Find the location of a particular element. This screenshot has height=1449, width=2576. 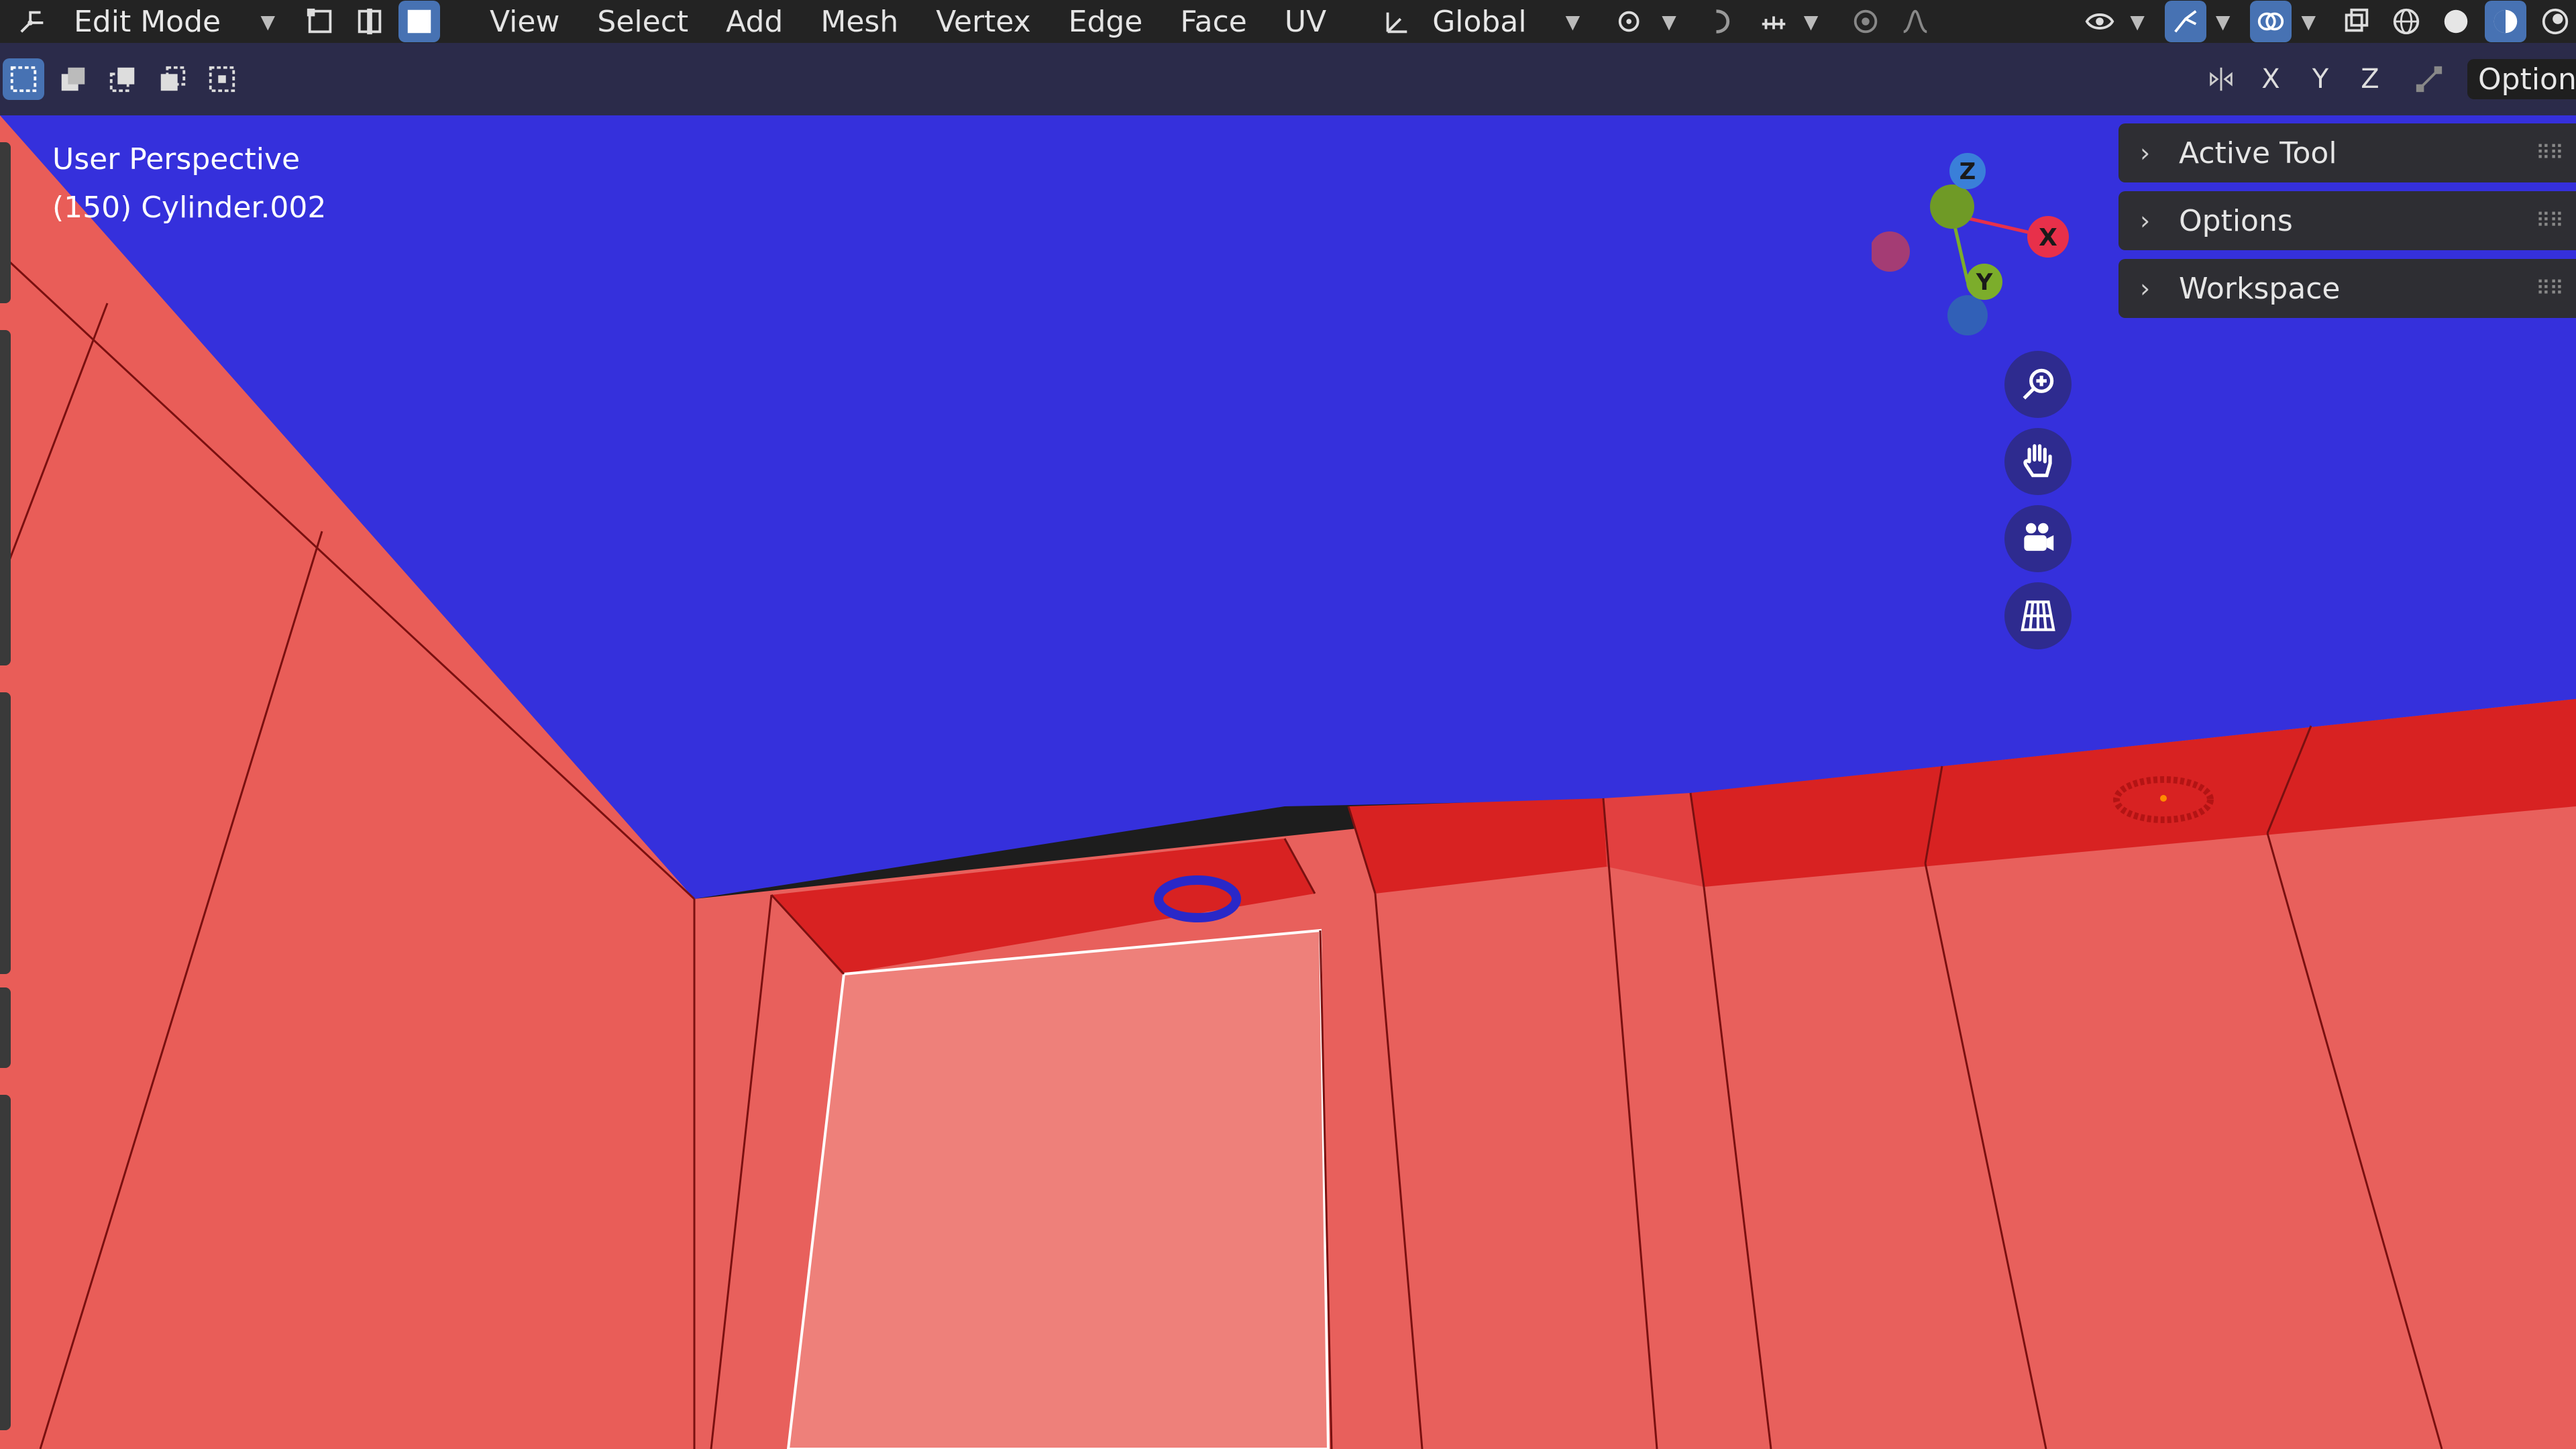

panel-label: Options is located at coordinates (2236, 220).